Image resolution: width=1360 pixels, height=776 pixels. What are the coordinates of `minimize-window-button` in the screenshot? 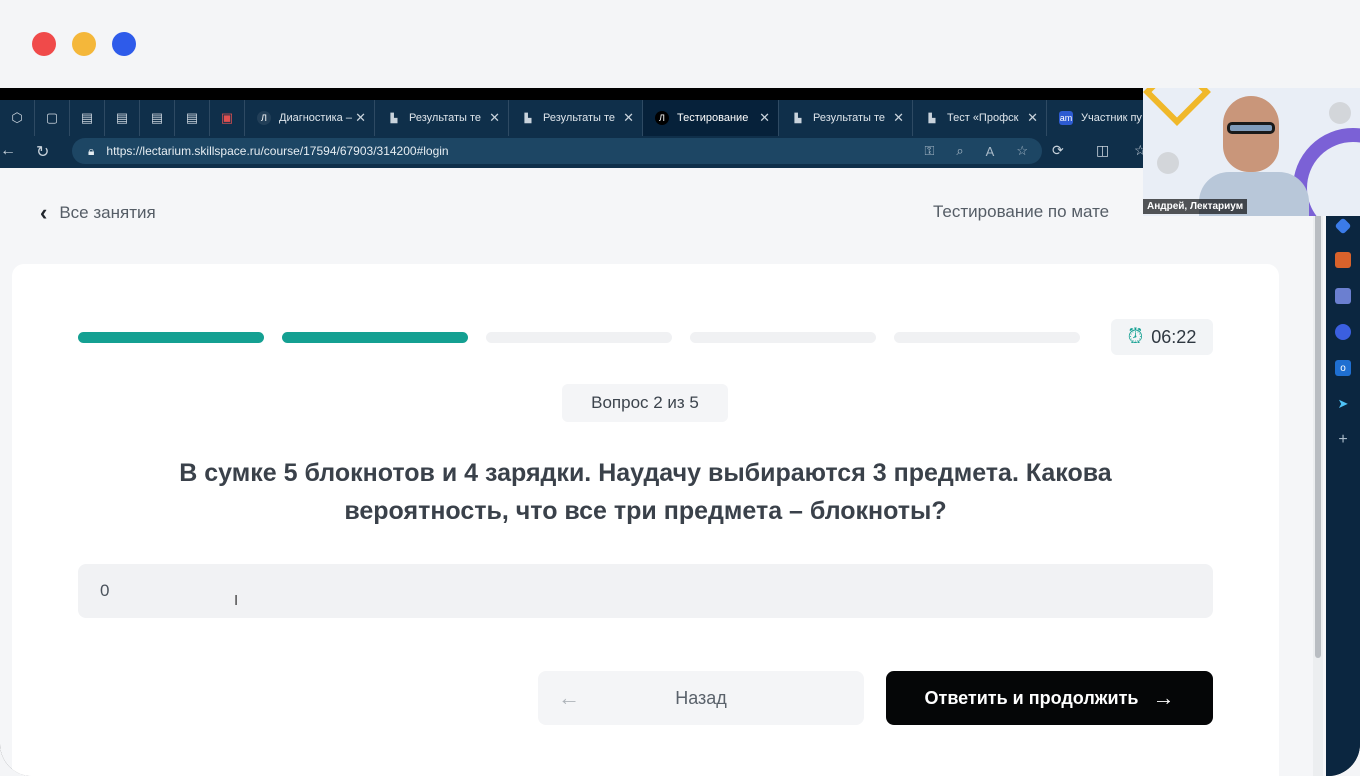 It's located at (84, 44).